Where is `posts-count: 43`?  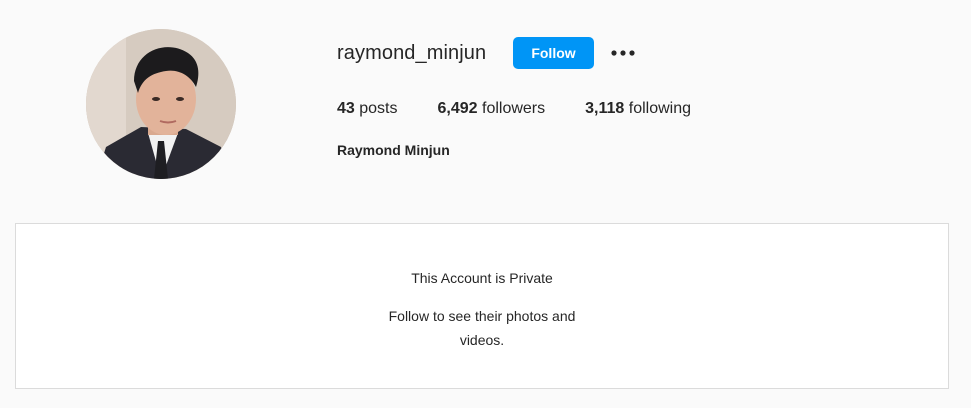 posts-count: 43 is located at coordinates (346, 108).